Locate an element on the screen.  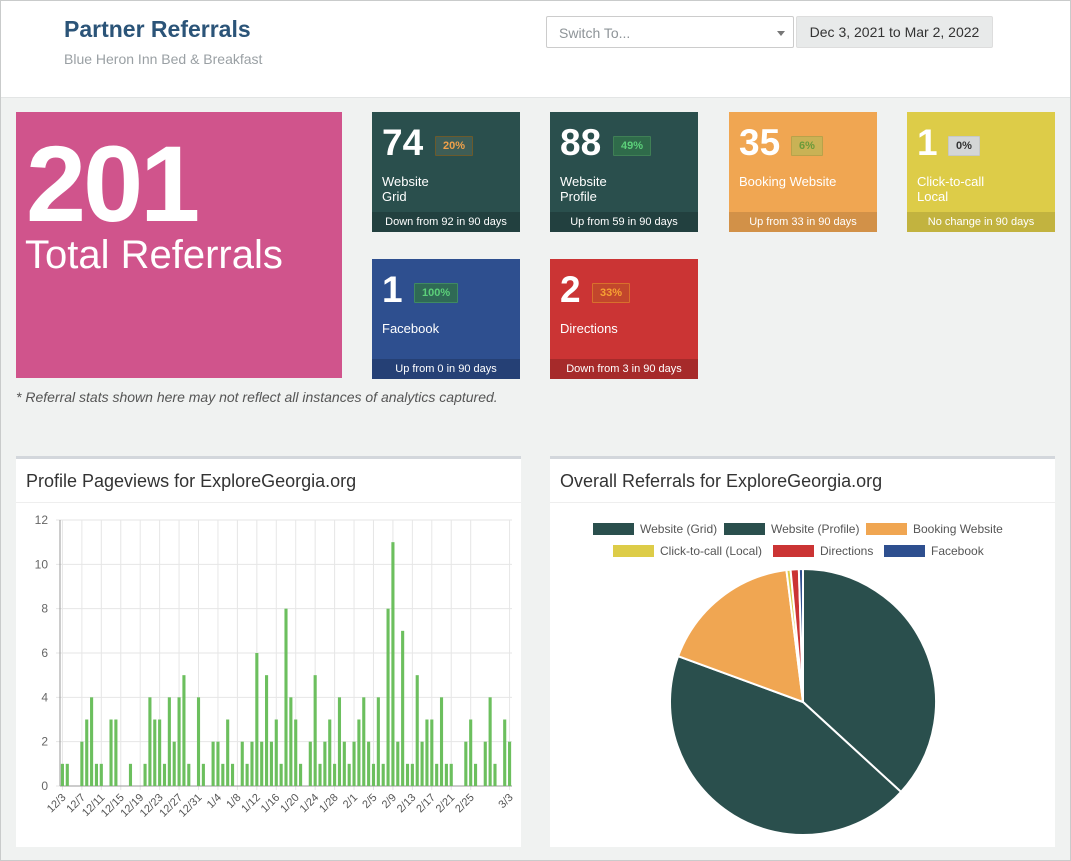
tile-label-line2: Grid is located at coordinates (394, 196).